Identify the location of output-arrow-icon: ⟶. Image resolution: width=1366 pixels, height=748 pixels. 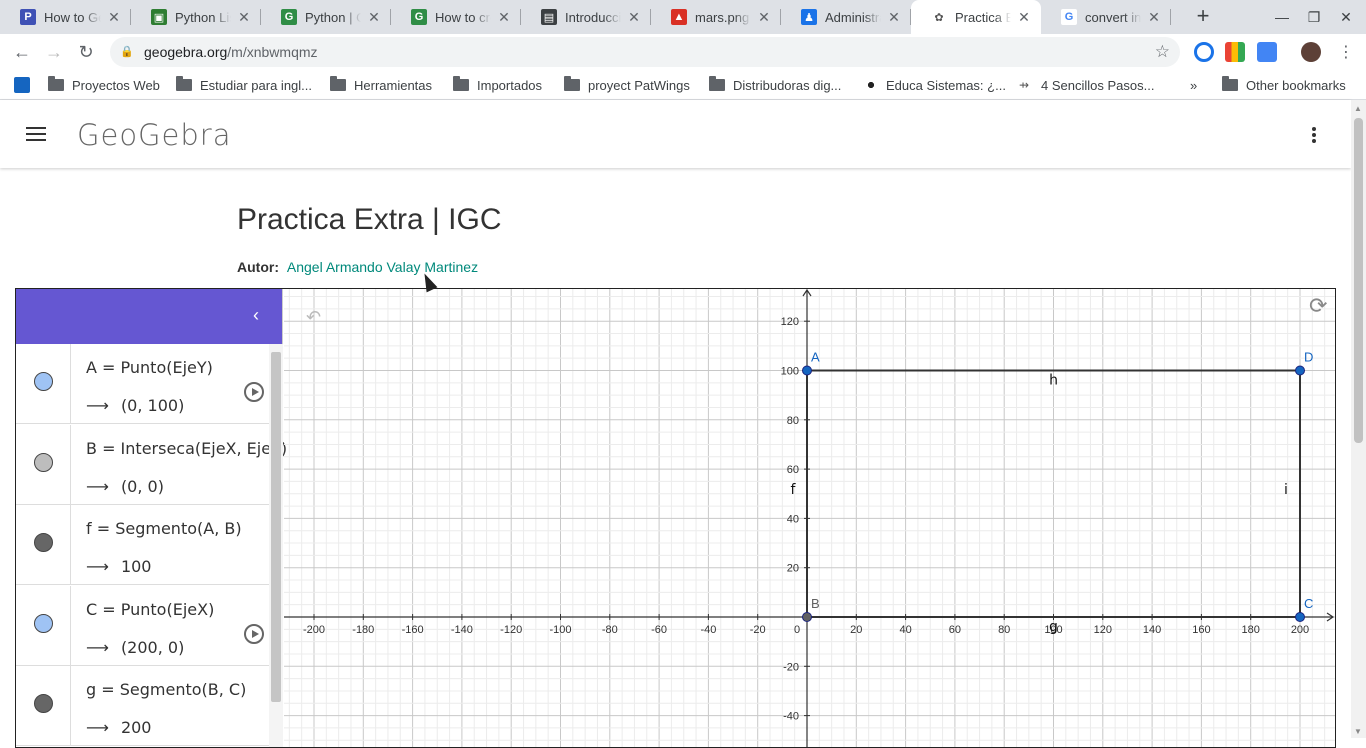
(97, 486).